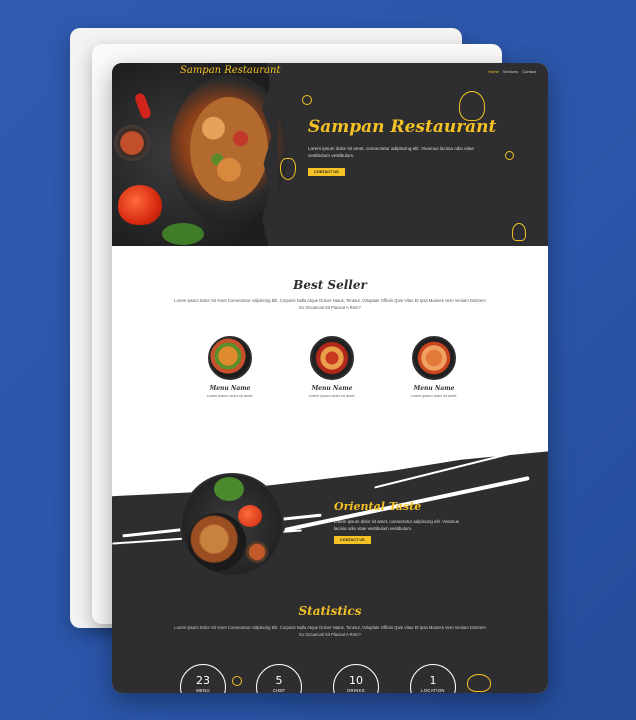  Describe the element at coordinates (479, 683) in the screenshot. I see `doodle-chicken-icon` at that location.